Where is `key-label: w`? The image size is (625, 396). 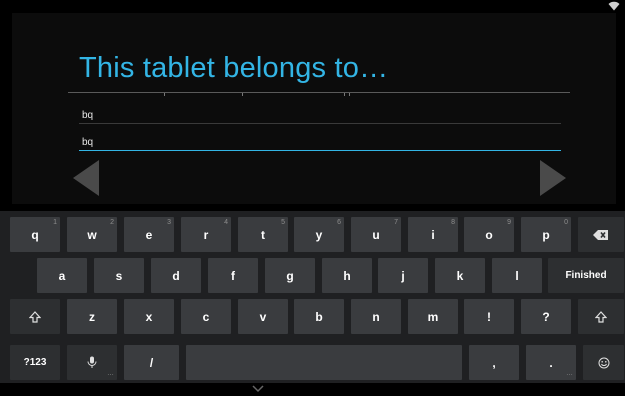 key-label: w is located at coordinates (92, 234).